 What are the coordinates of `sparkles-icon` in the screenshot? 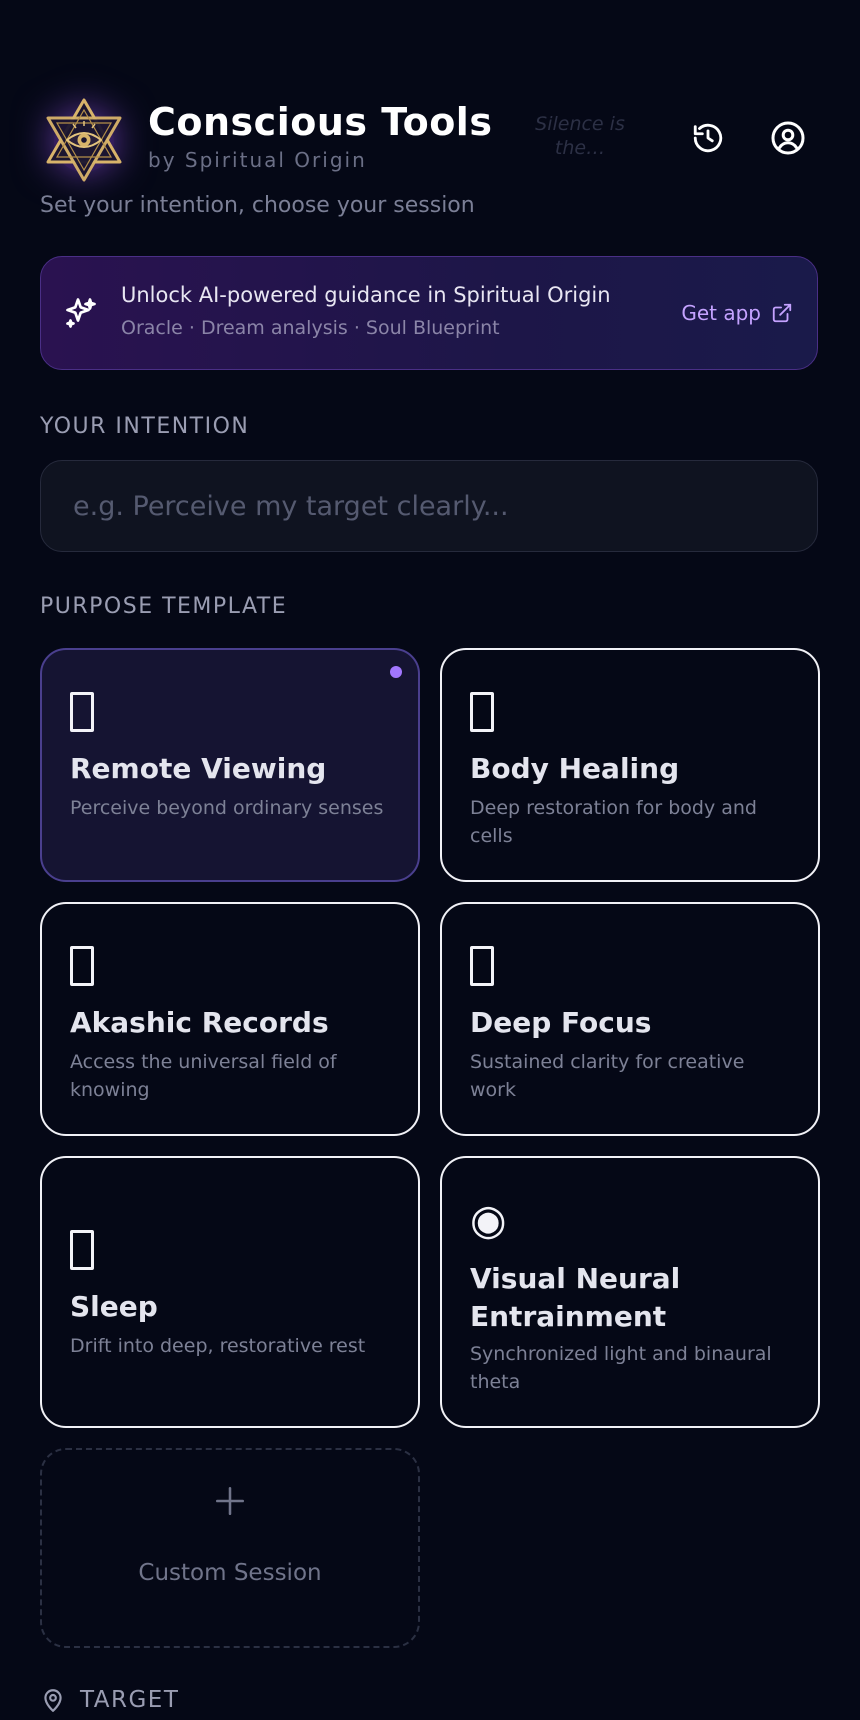 It's located at (81, 313).